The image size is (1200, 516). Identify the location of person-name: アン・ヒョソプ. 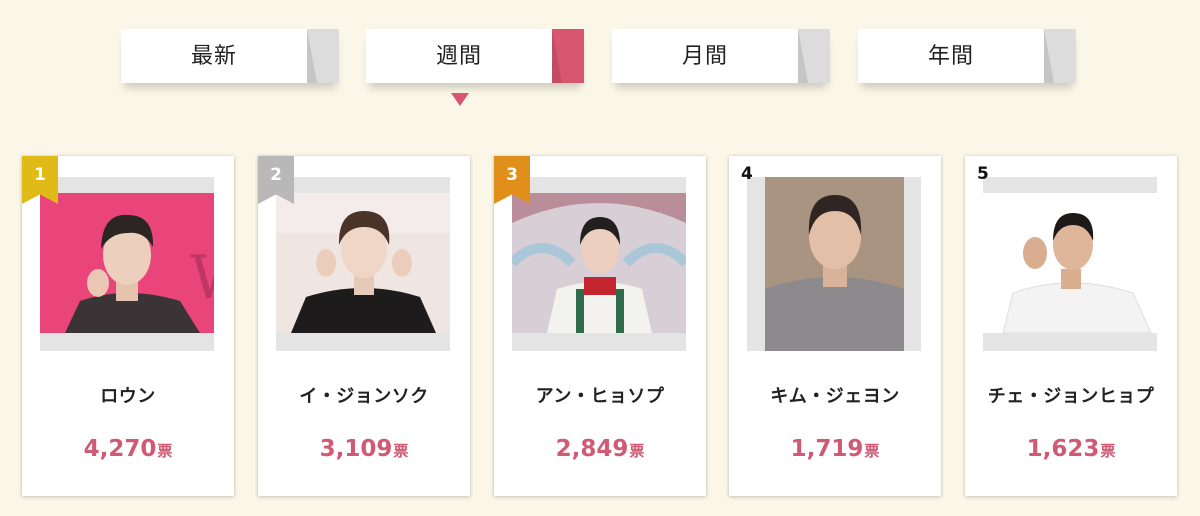
(600, 396).